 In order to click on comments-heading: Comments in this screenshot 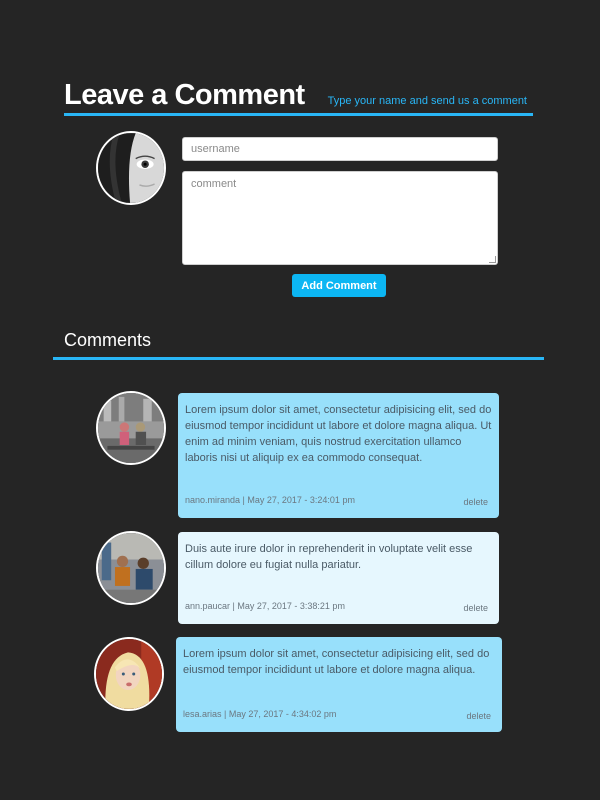, I will do `click(108, 340)`.